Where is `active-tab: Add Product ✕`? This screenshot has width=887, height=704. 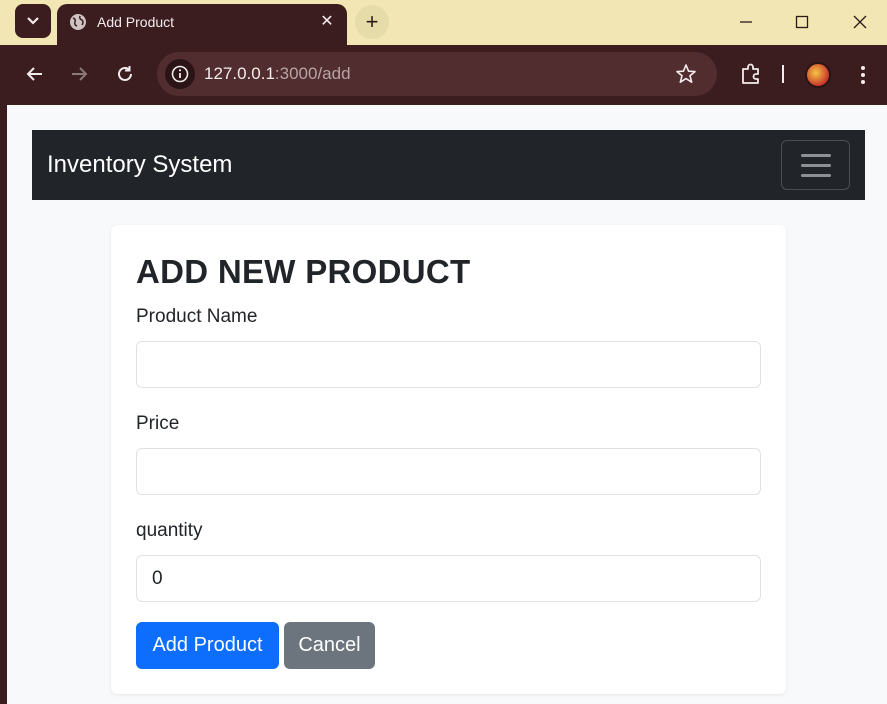 active-tab: Add Product ✕ is located at coordinates (202, 24).